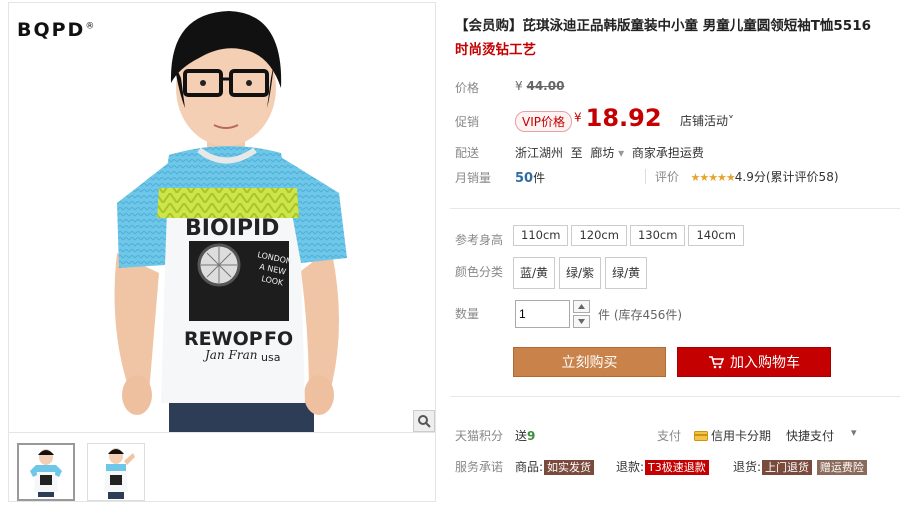 This screenshot has width=900, height=506. I want to click on zoom-button, so click(424, 421).